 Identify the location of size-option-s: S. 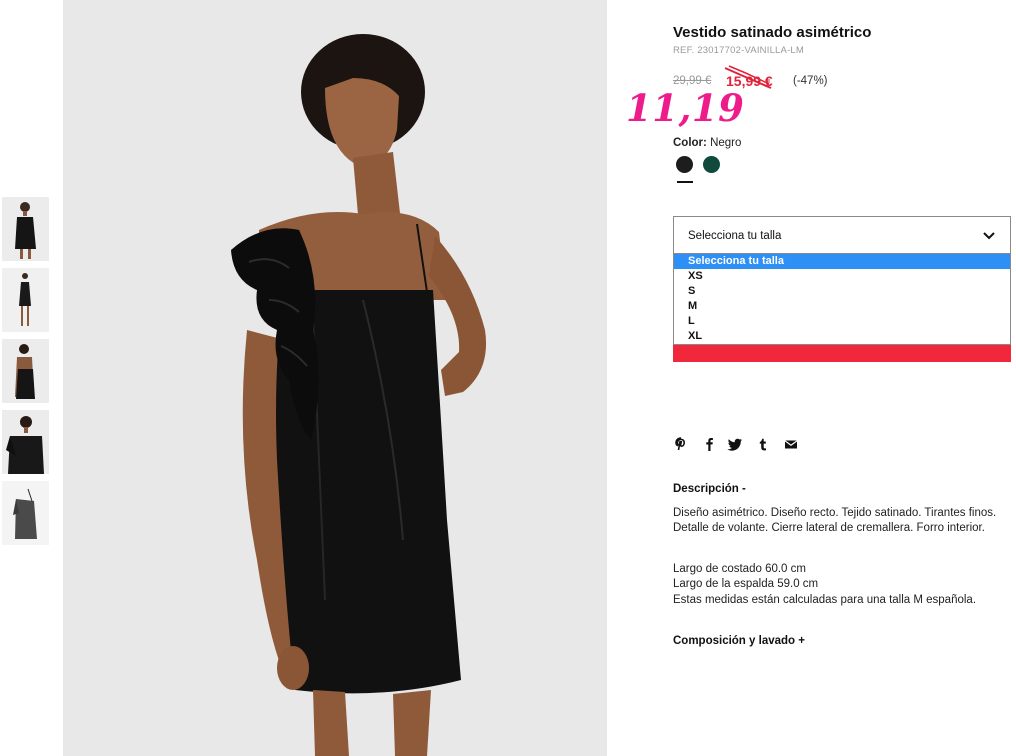
(842, 291).